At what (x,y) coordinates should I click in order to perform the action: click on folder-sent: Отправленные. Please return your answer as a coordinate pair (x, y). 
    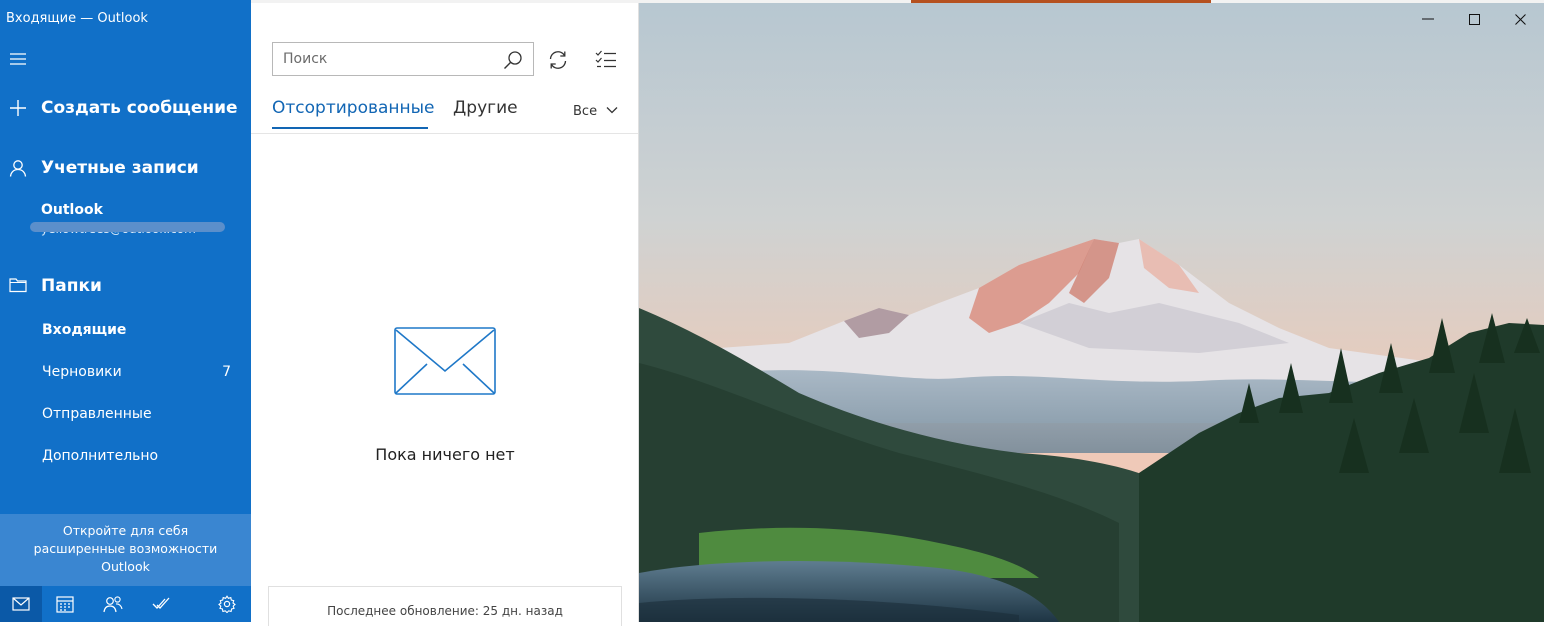
    Looking at the image, I should click on (125, 415).